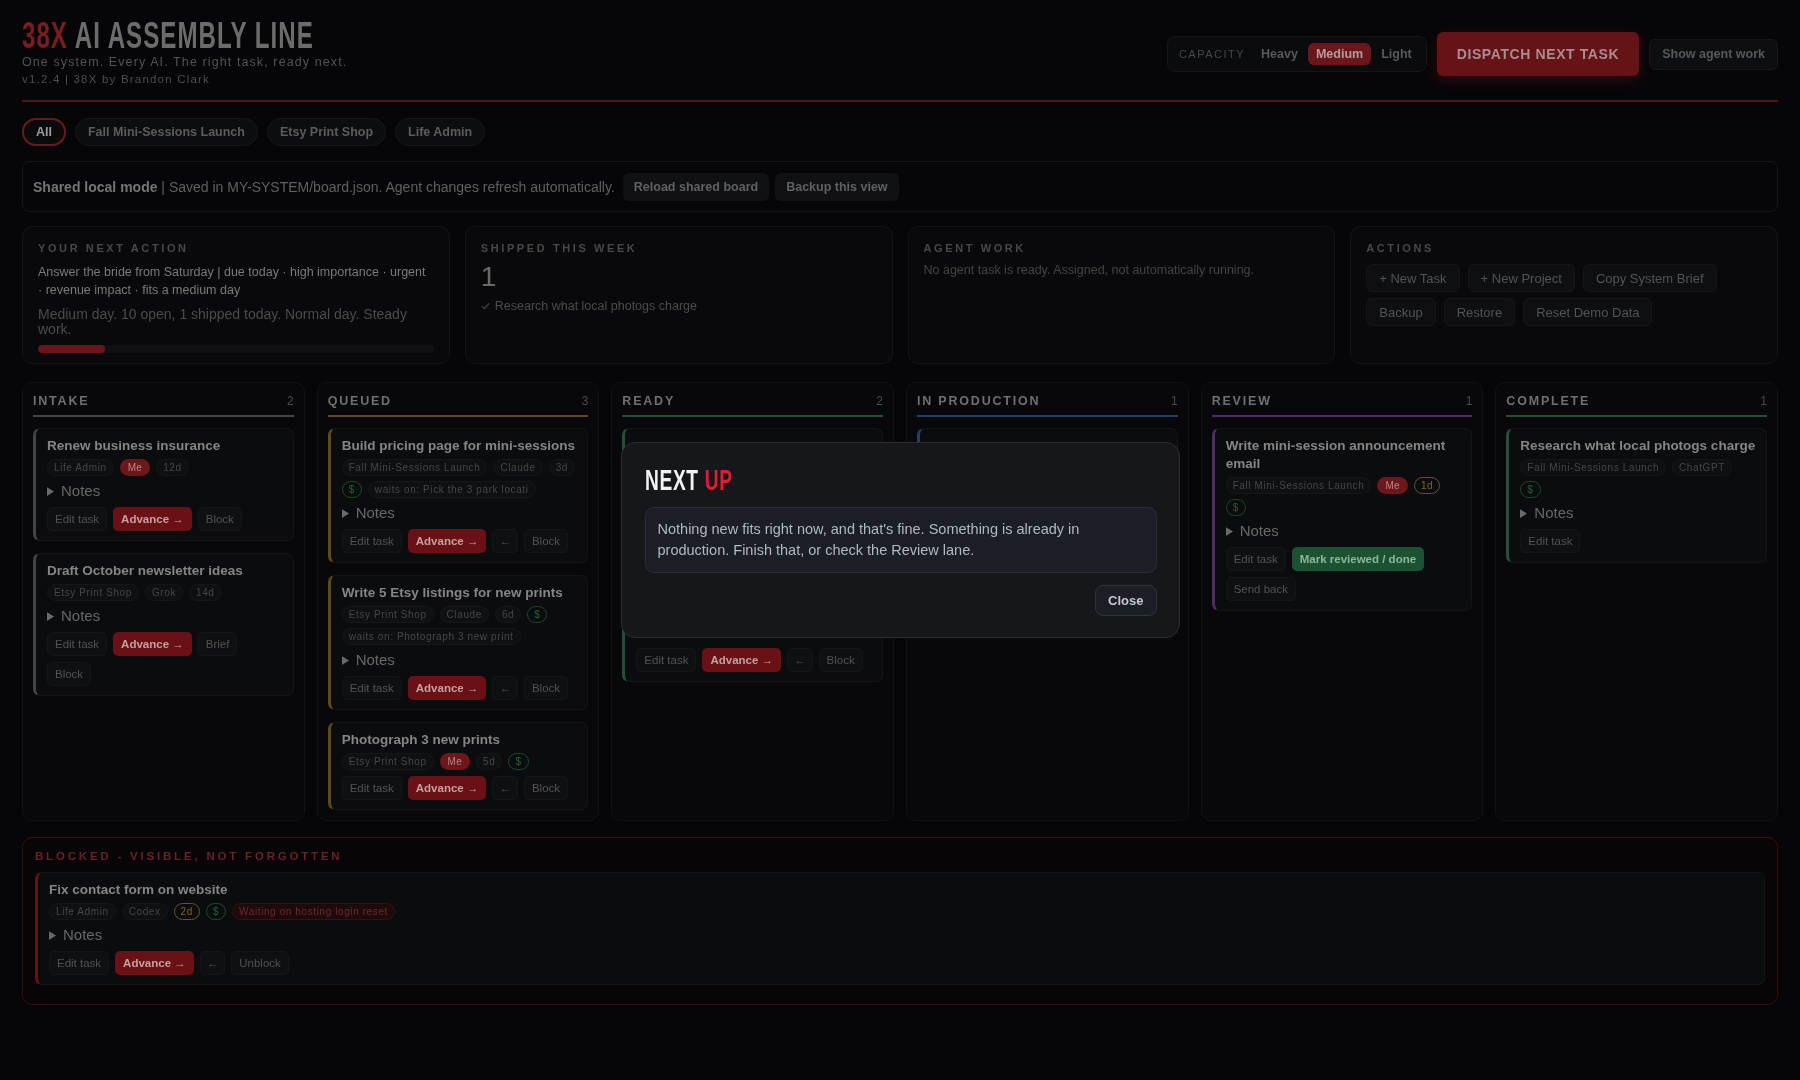 This screenshot has height=1080, width=1800. I want to click on task-title: Draft October newsletter ideas, so click(145, 571).